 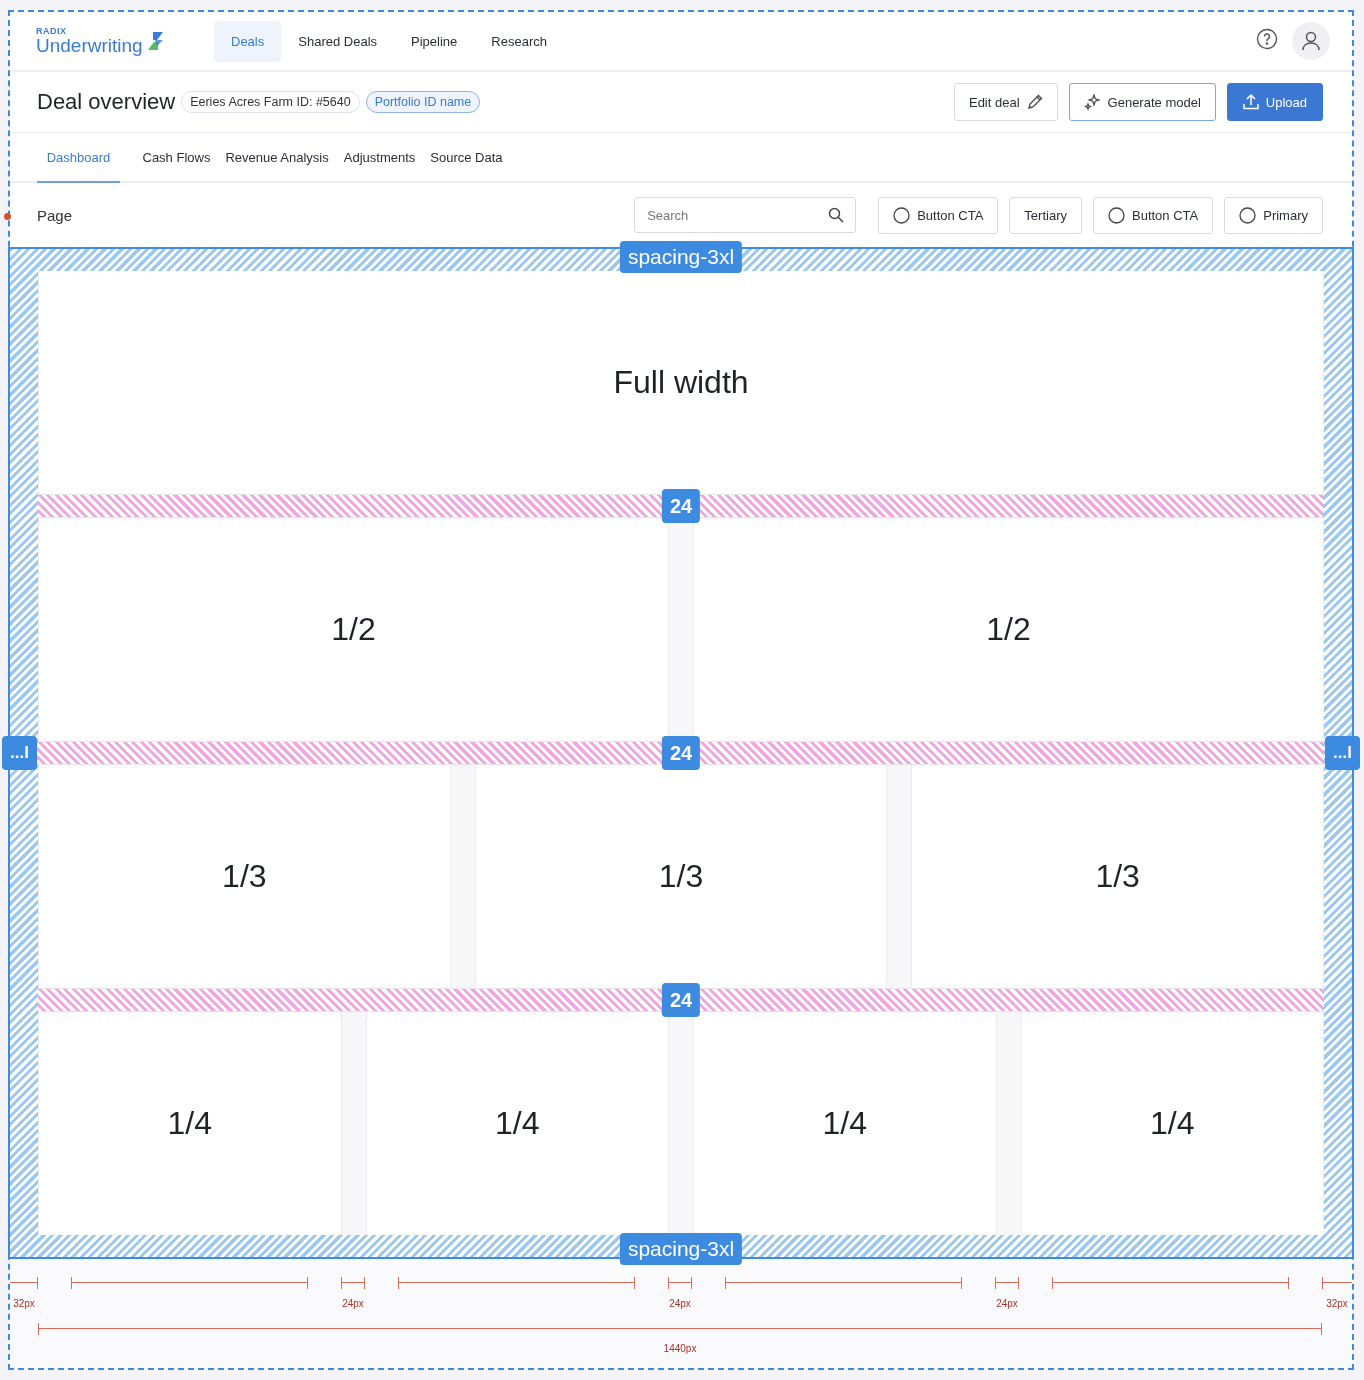 What do you see at coordinates (466, 158) in the screenshot?
I see `tab: Source Data` at bounding box center [466, 158].